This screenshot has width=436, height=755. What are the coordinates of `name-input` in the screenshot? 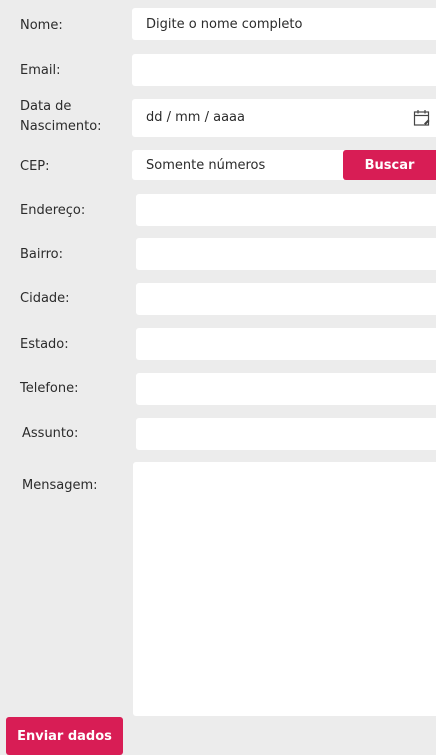 It's located at (284, 24).